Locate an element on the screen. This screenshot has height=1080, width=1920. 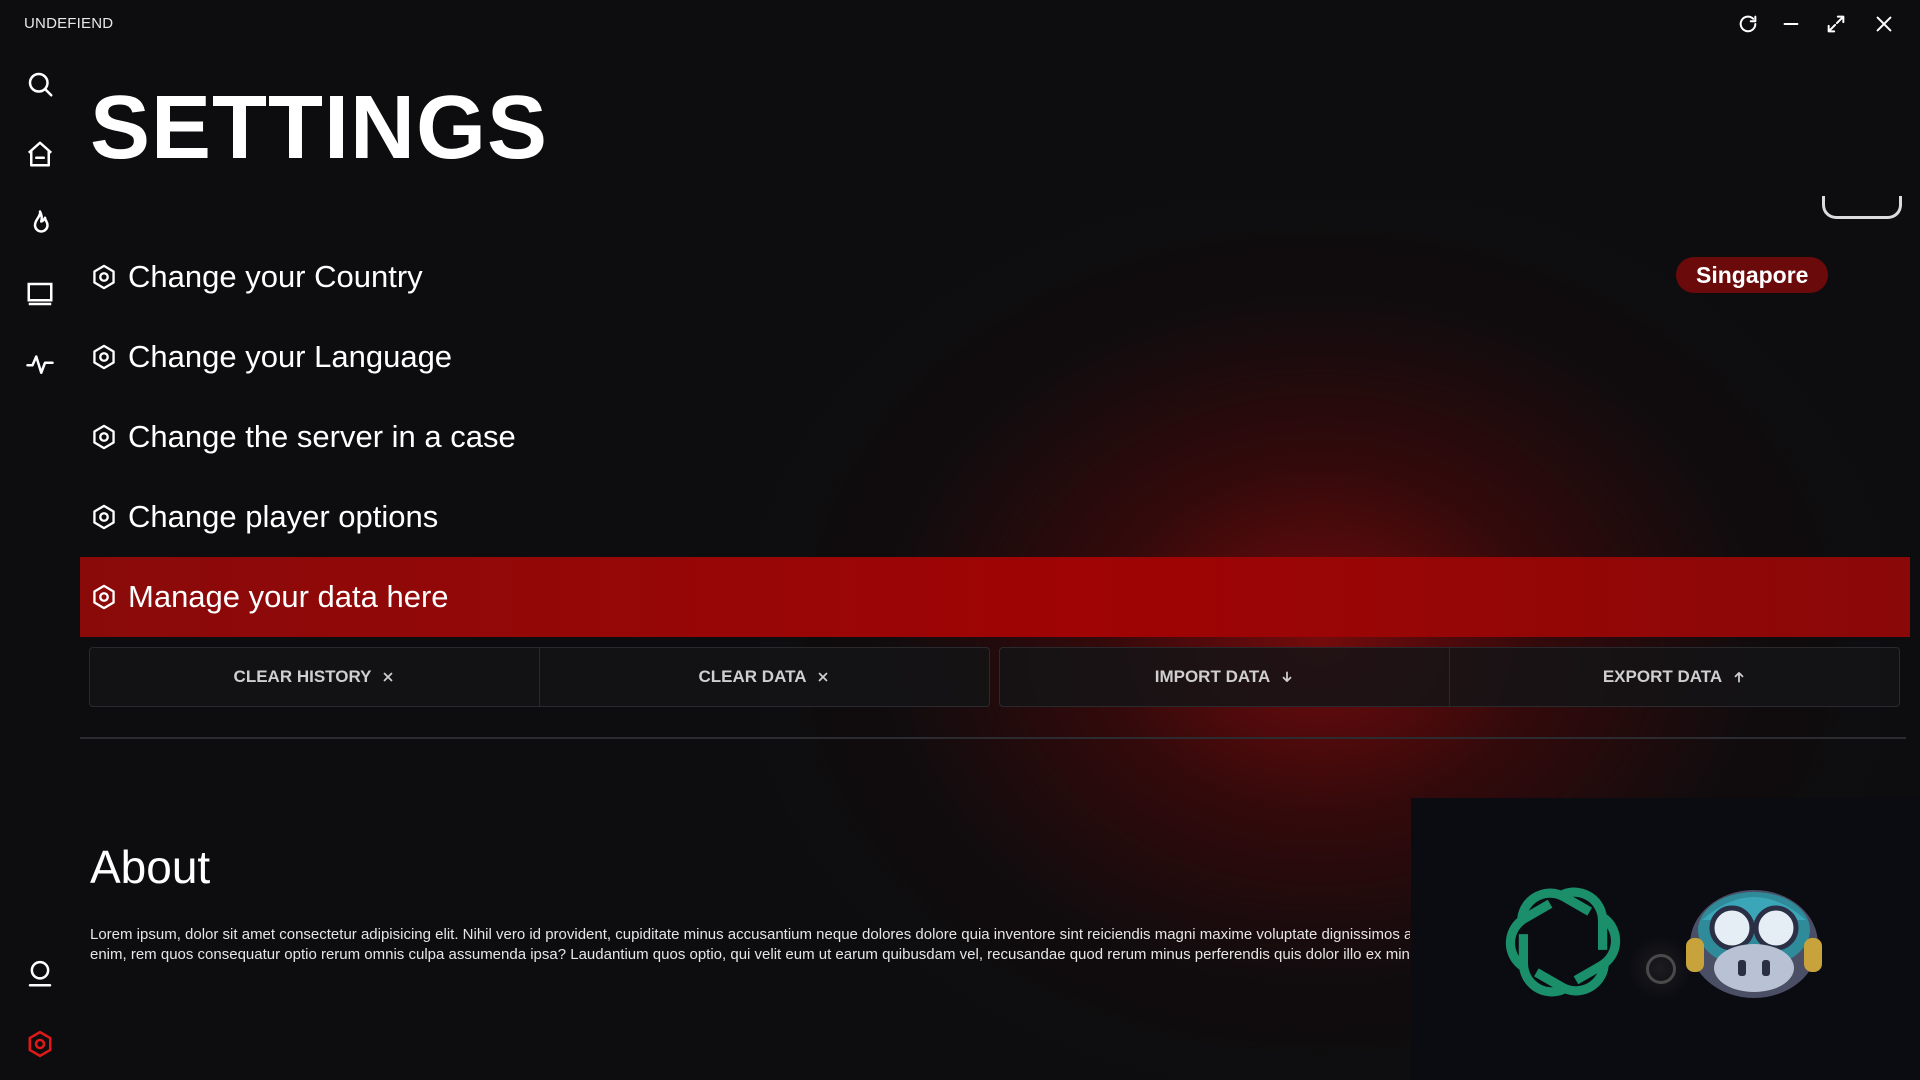
minimize-button is located at coordinates (1791, 24).